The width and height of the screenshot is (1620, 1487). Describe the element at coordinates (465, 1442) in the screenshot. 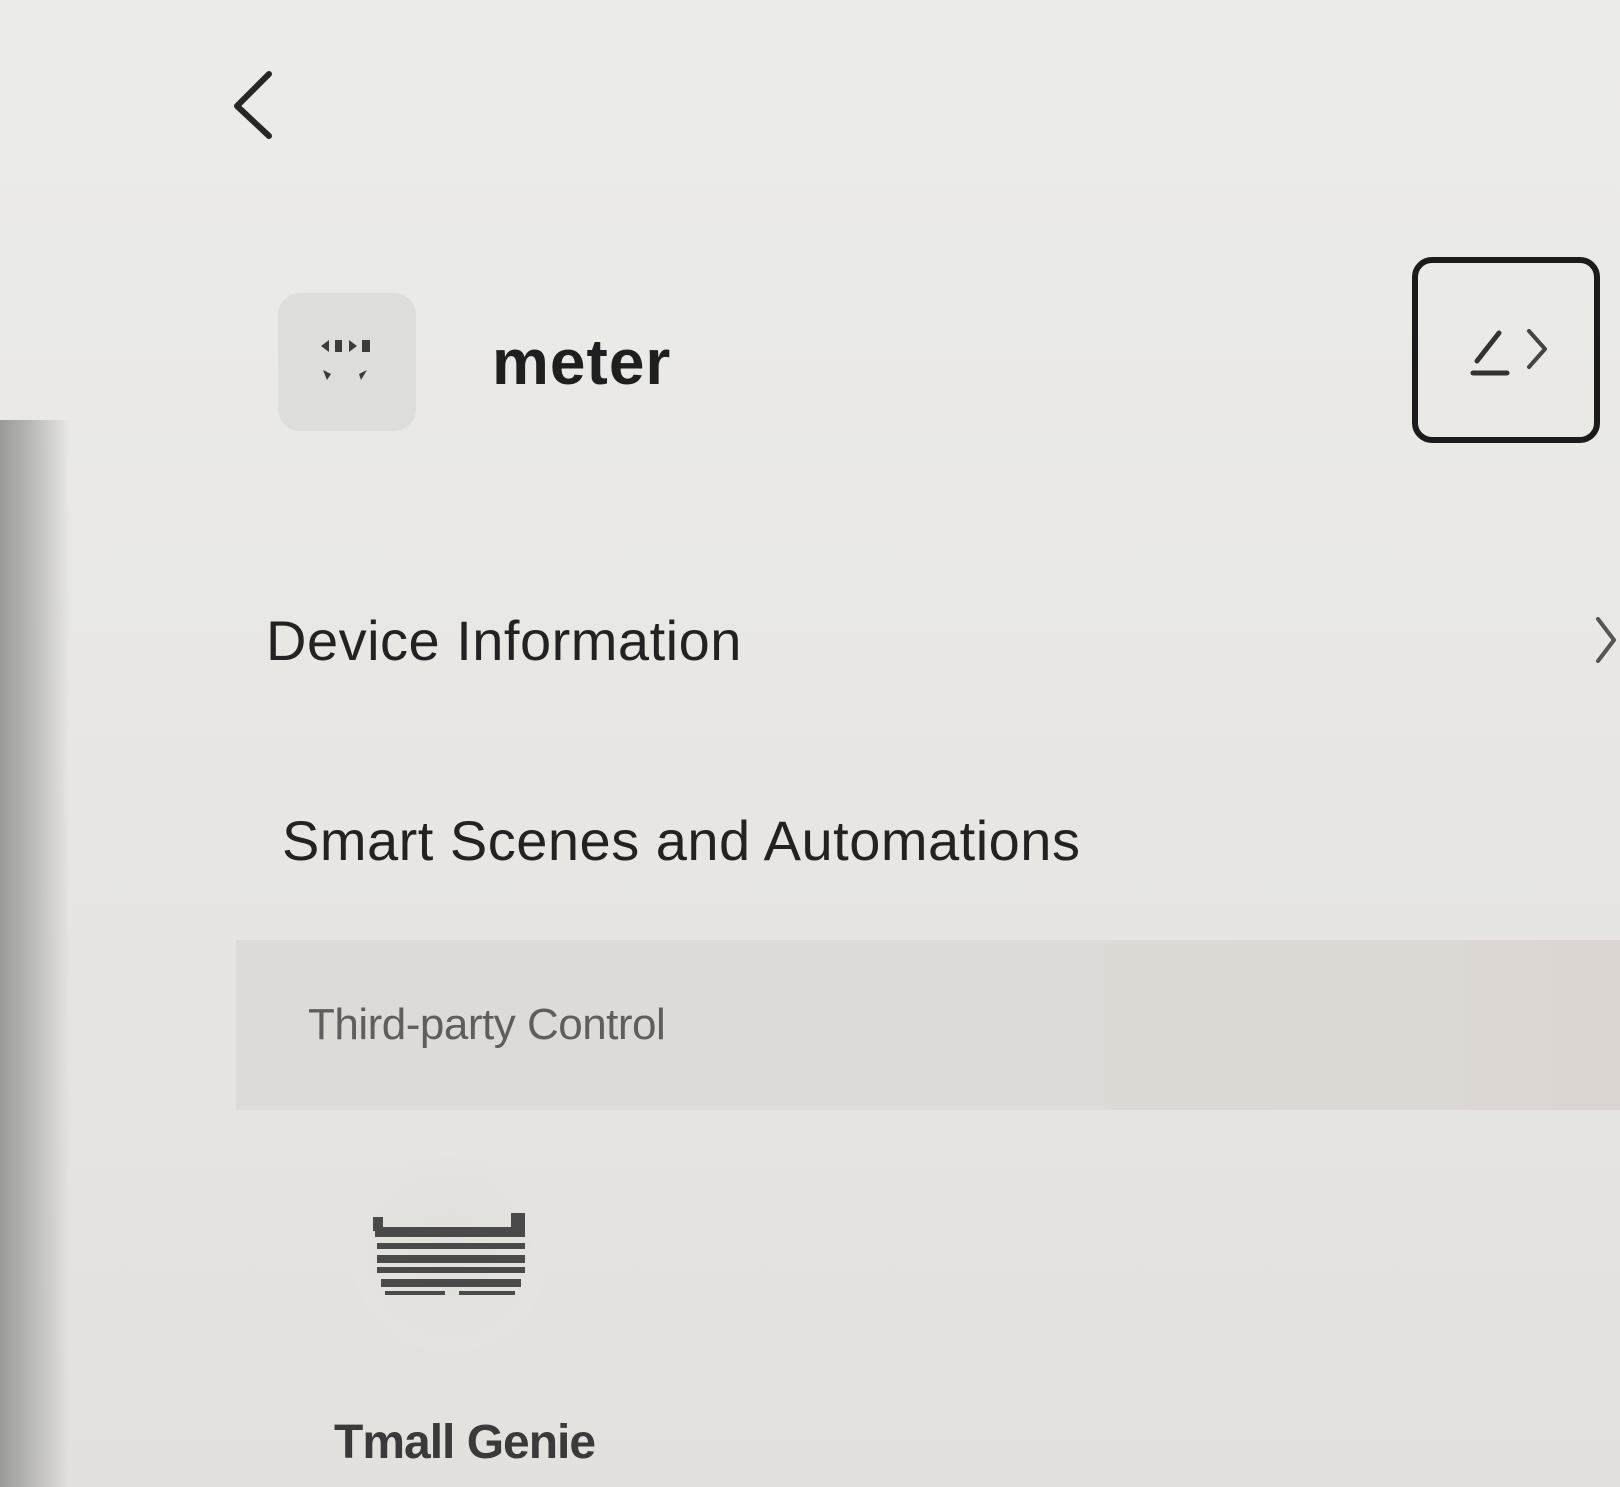

I see `tmall-genie-label: Tmall Genie` at that location.